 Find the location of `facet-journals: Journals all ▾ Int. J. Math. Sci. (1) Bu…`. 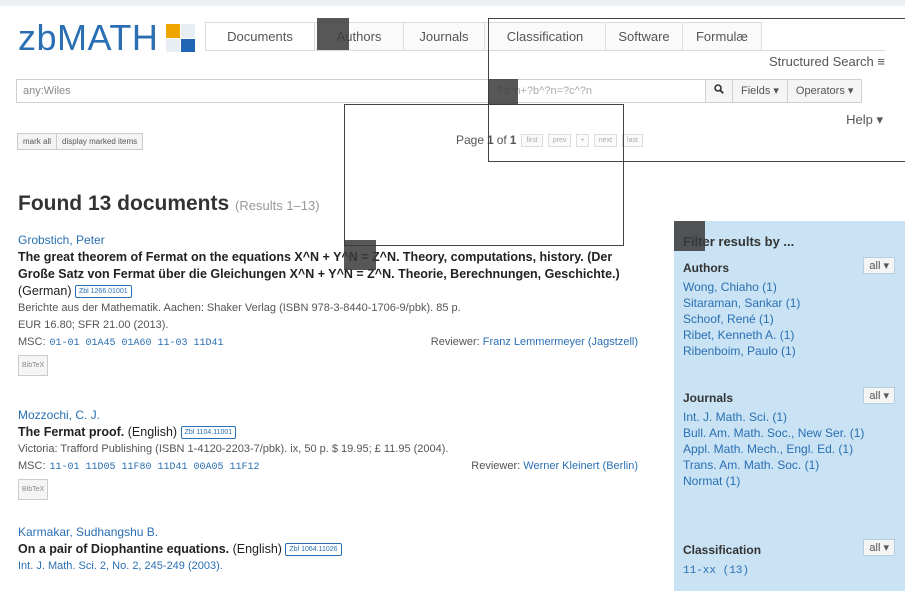

facet-journals: Journals all ▾ Int. J. Math. Sci. (1) Bu… is located at coordinates (789, 438).